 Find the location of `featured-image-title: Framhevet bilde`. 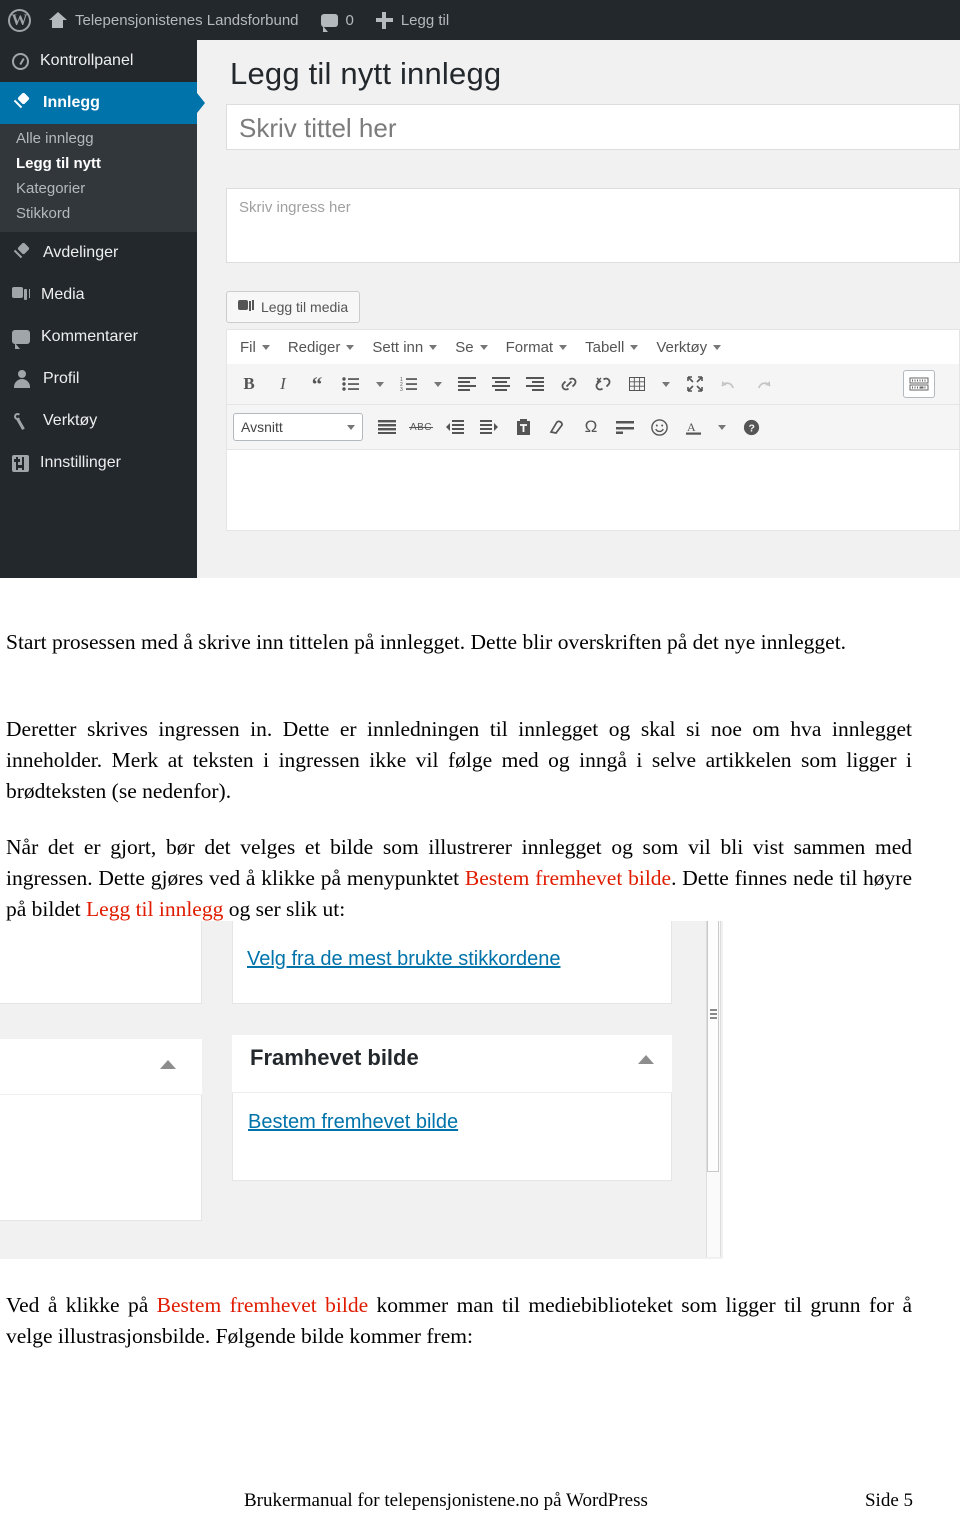

featured-image-title: Framhevet bilde is located at coordinates (334, 1057).